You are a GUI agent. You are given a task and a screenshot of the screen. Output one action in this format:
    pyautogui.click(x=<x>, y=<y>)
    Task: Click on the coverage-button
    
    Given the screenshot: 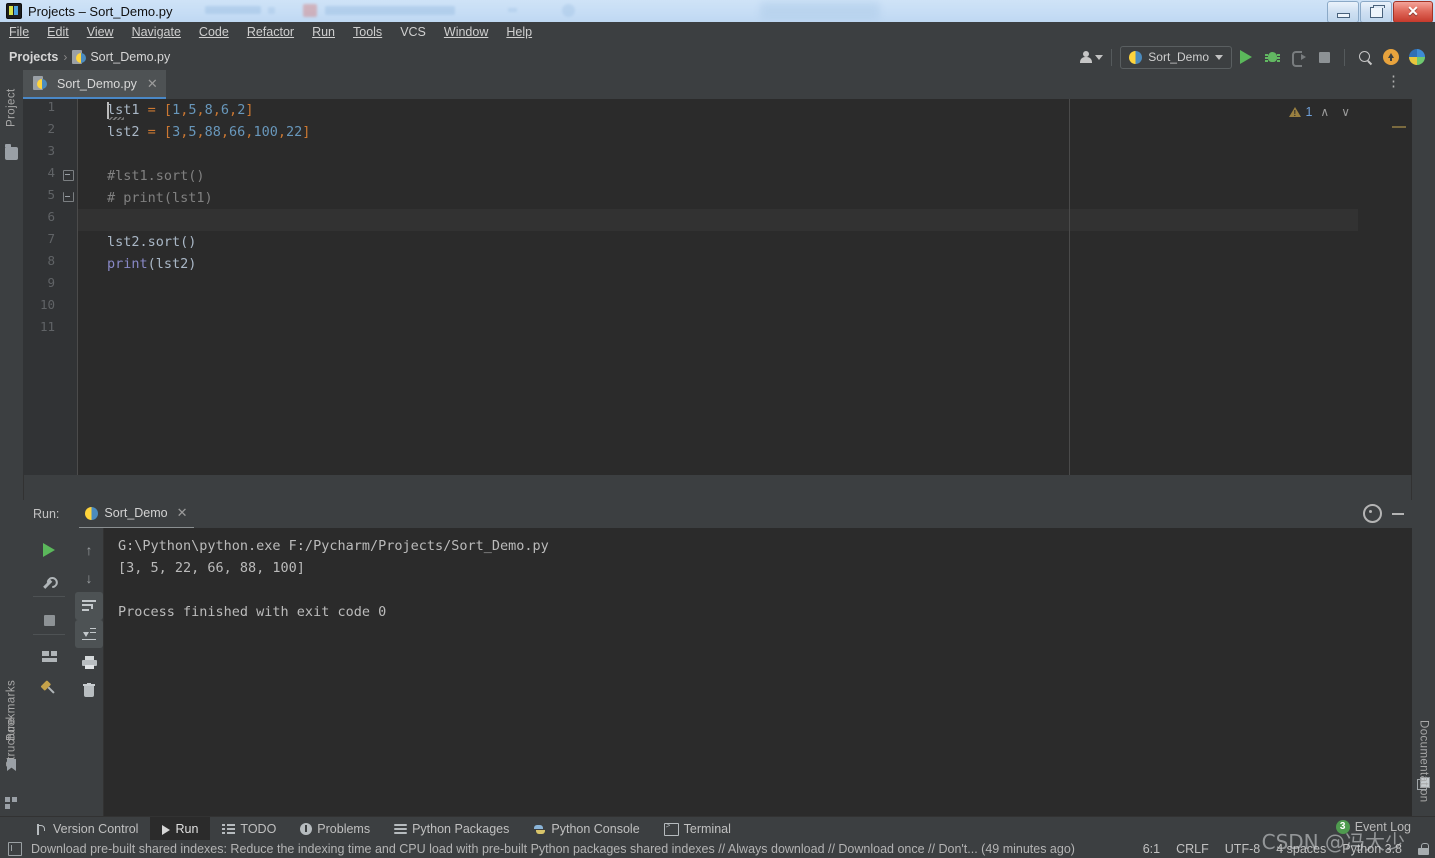 What is the action you would take?
    pyautogui.click(x=1298, y=57)
    